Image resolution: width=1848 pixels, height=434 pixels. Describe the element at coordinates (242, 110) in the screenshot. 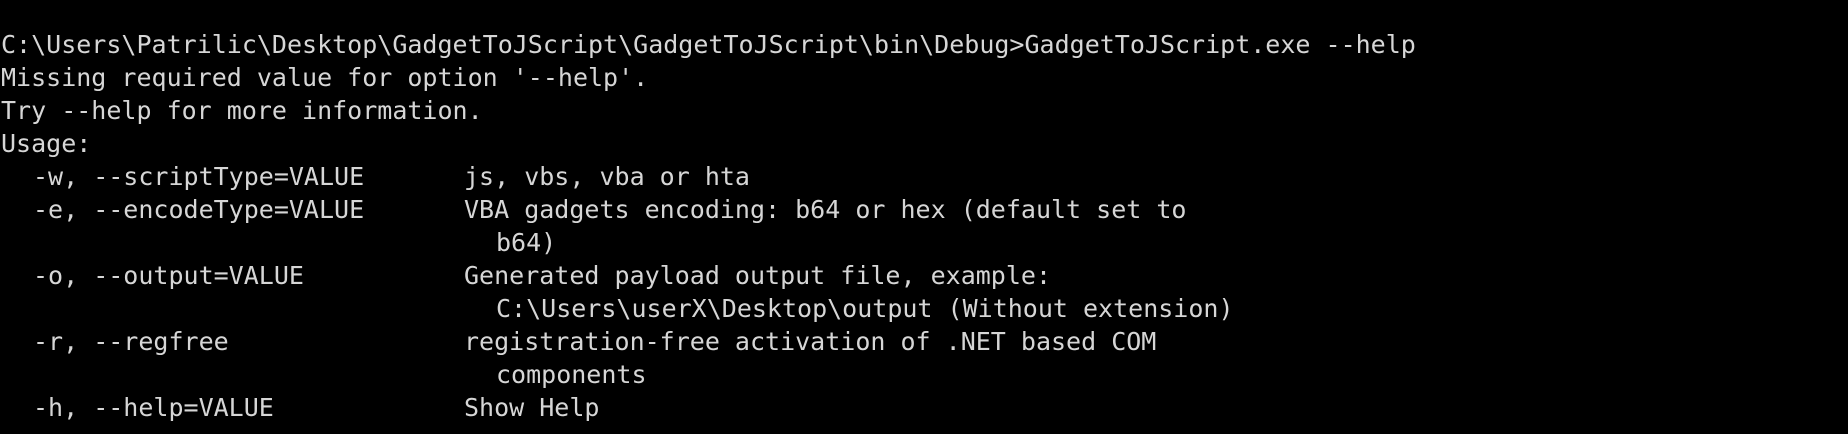

I see `hint-message: Try --help for more information.` at that location.